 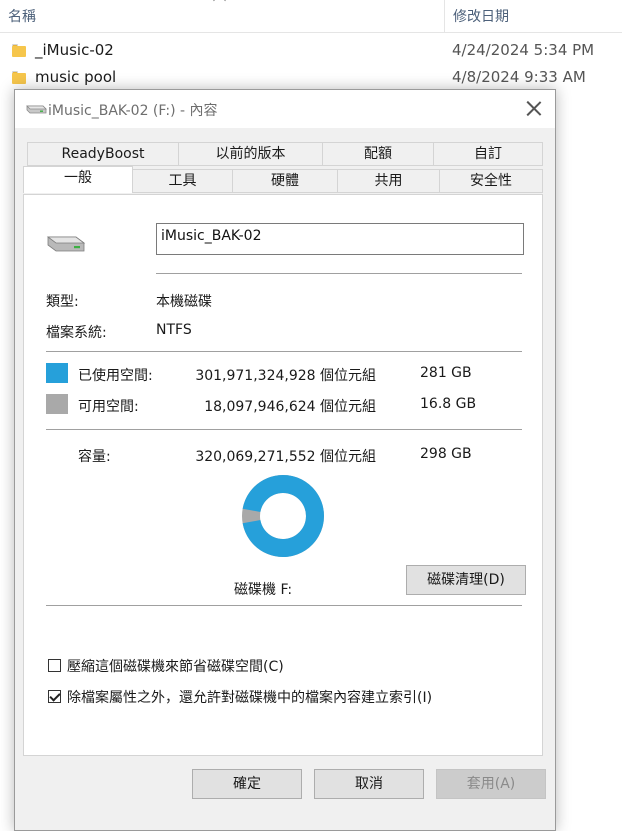 I want to click on capacity-bytes: 320,069,271,552 個位元組, so click(x=285, y=457).